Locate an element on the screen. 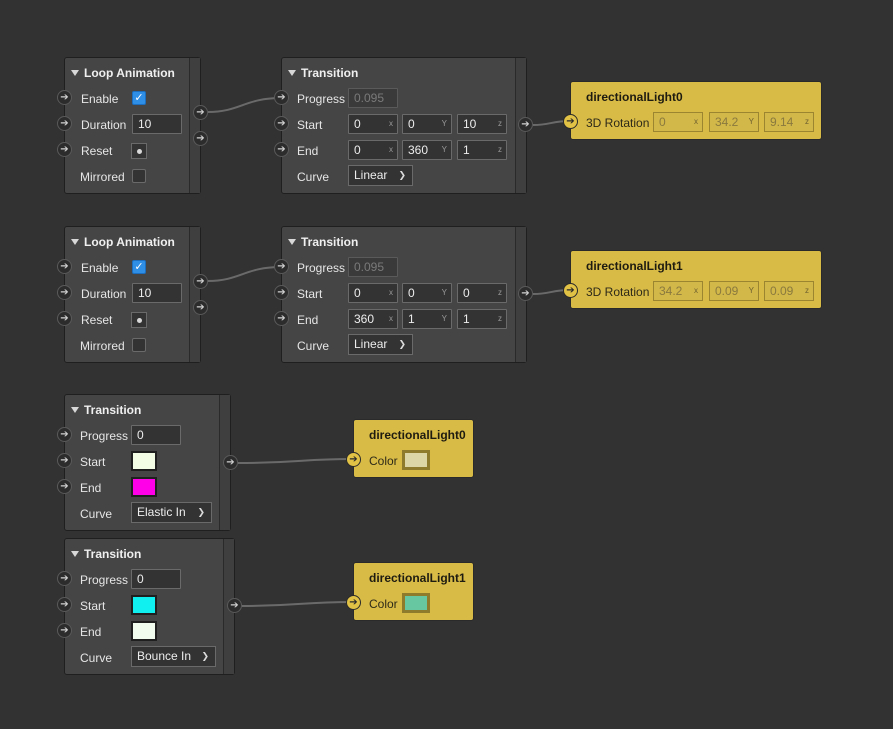  wire-loop1-to-trans1 is located at coordinates (244, 274).